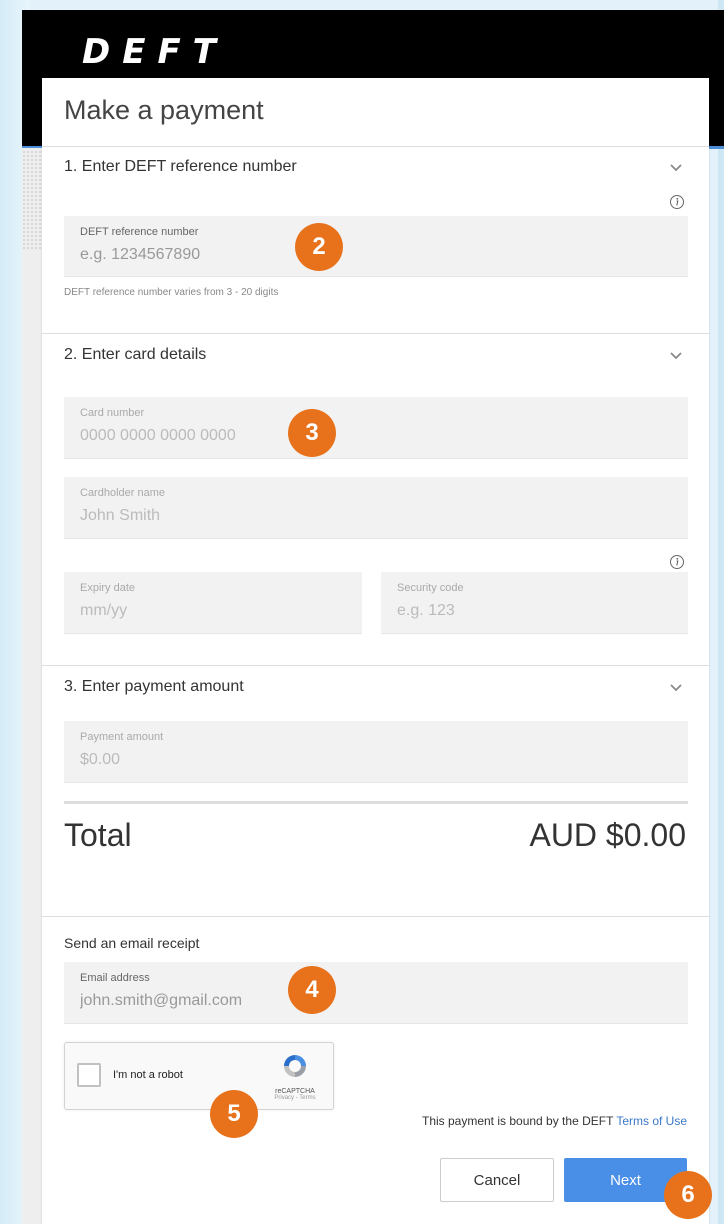 The image size is (724, 1224). What do you see at coordinates (108, 588) in the screenshot?
I see `expiry-date-label: Expiry date` at bounding box center [108, 588].